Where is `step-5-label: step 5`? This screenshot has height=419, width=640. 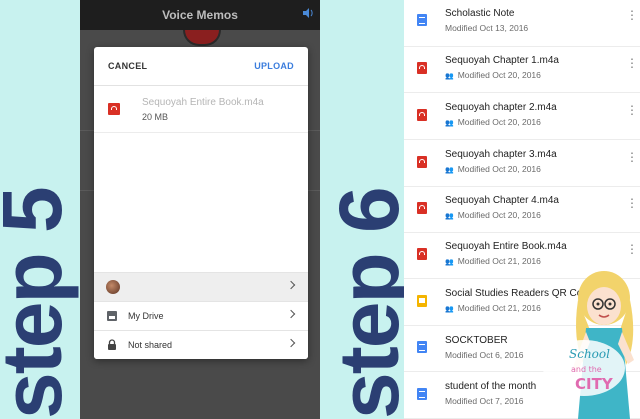
step-5-label: step 5 is located at coordinates (39, 303).